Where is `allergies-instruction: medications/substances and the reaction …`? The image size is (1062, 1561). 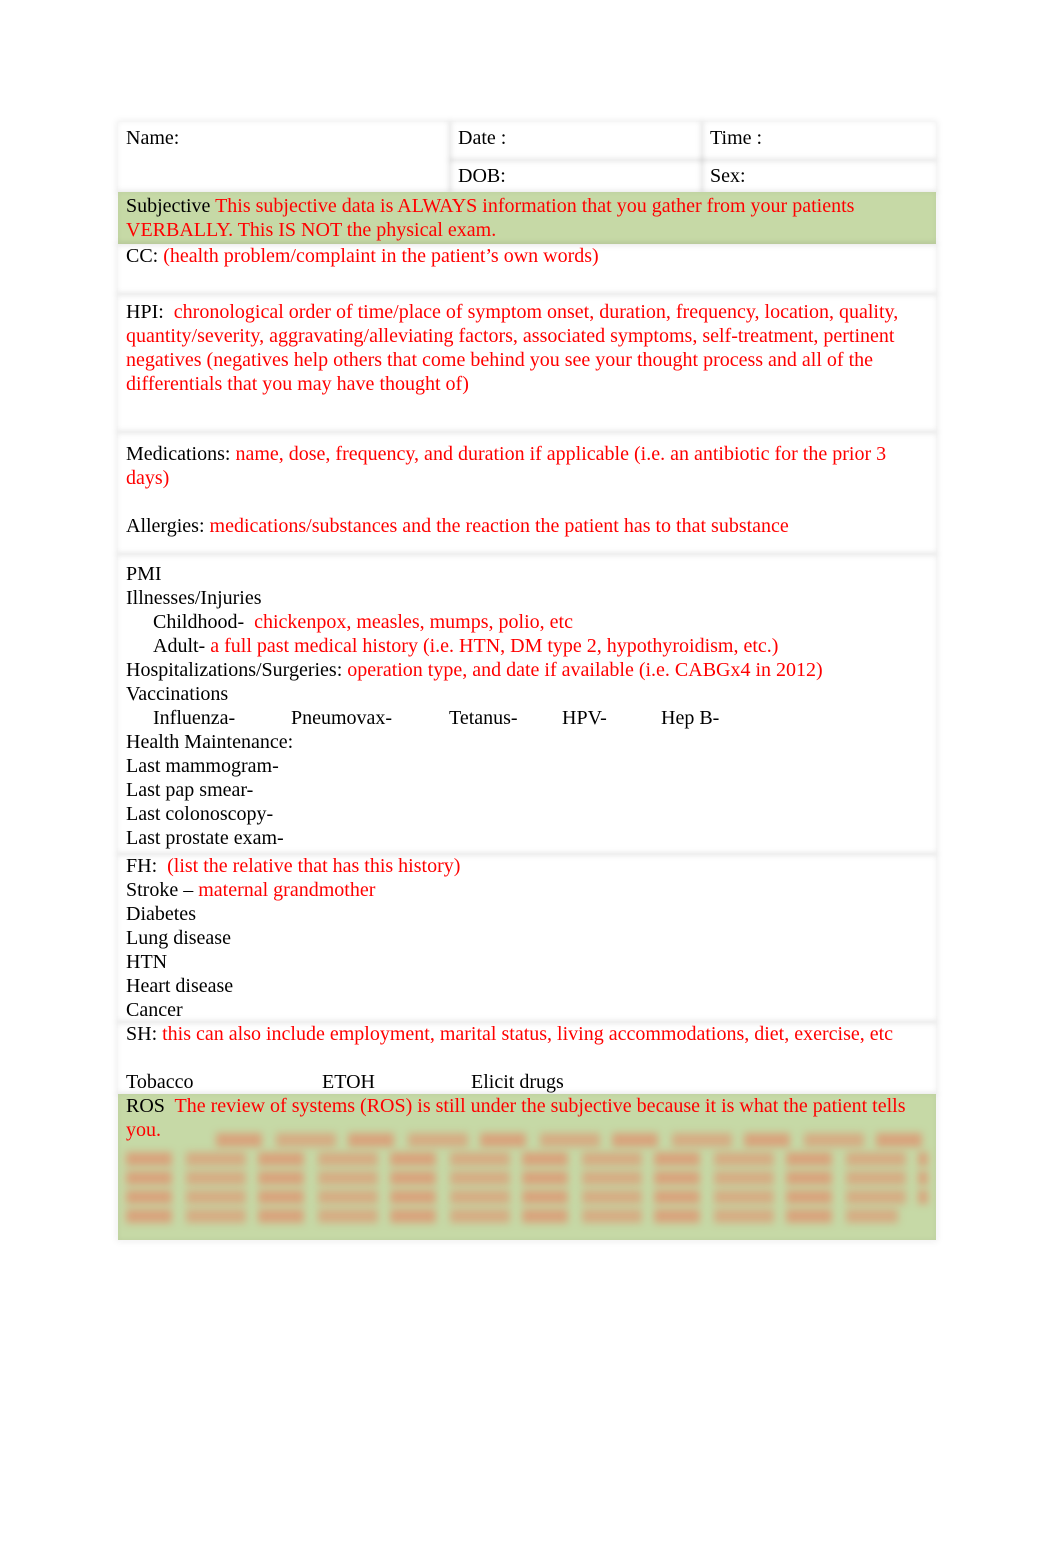
allergies-instruction: medications/substances and the reaction … is located at coordinates (499, 526).